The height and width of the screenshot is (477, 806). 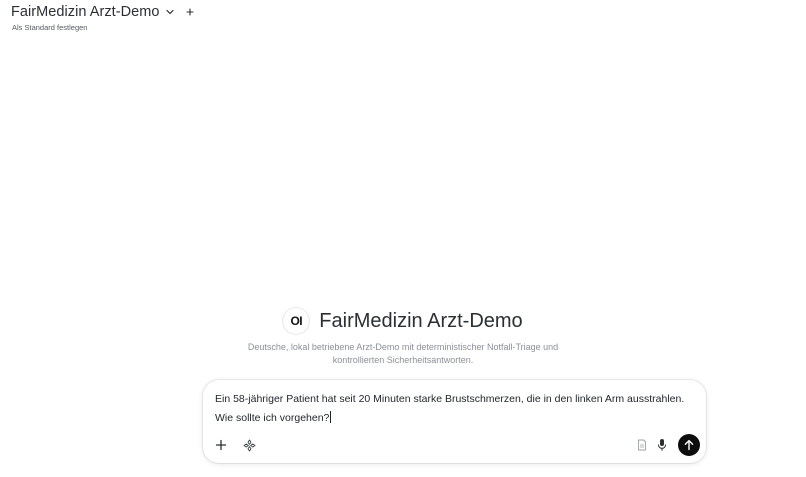 I want to click on send-button, so click(x=689, y=445).